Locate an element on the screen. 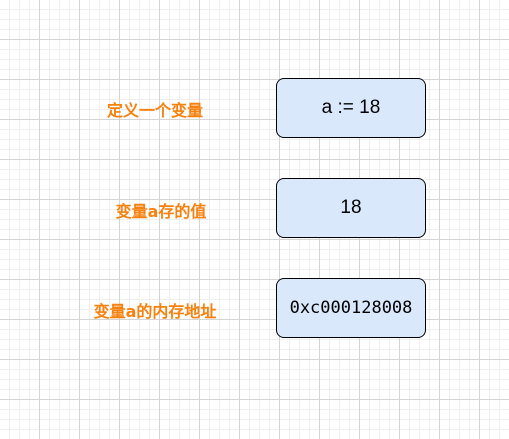 Image resolution: width=509 pixels, height=439 pixels. value-text-declaration: a := 18 is located at coordinates (351, 107).